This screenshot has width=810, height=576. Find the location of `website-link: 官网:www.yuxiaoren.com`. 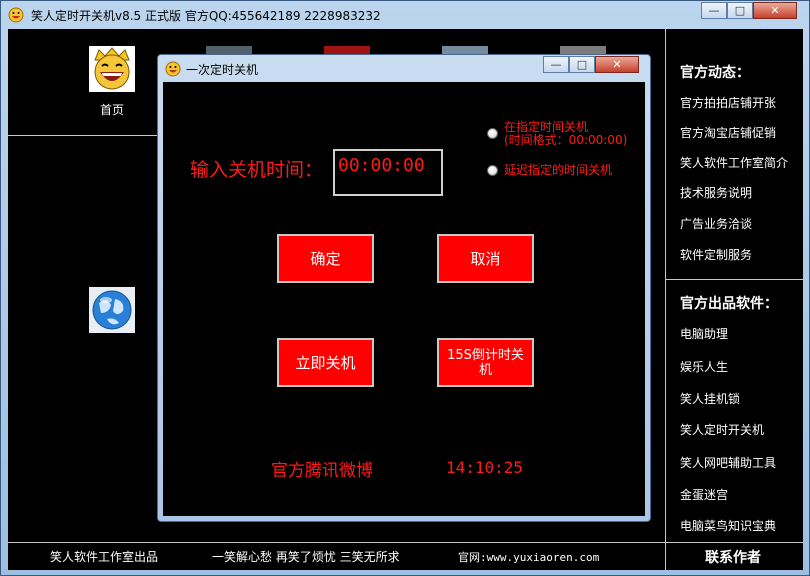

website-link: 官网:www.yuxiaoren.com is located at coordinates (528, 557).